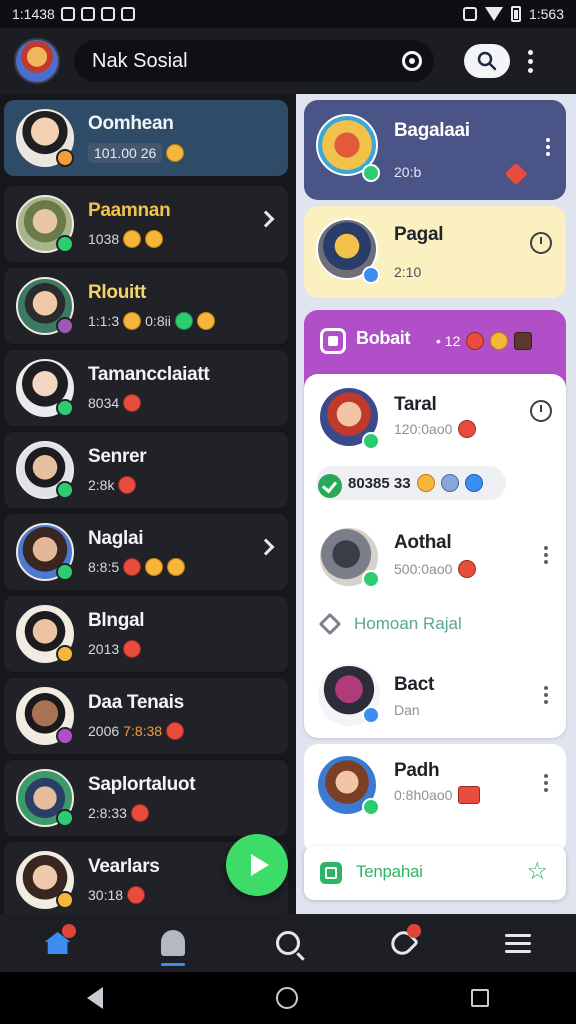  Describe the element at coordinates (117, 292) in the screenshot. I see `chat-name: Rlouitt` at that location.